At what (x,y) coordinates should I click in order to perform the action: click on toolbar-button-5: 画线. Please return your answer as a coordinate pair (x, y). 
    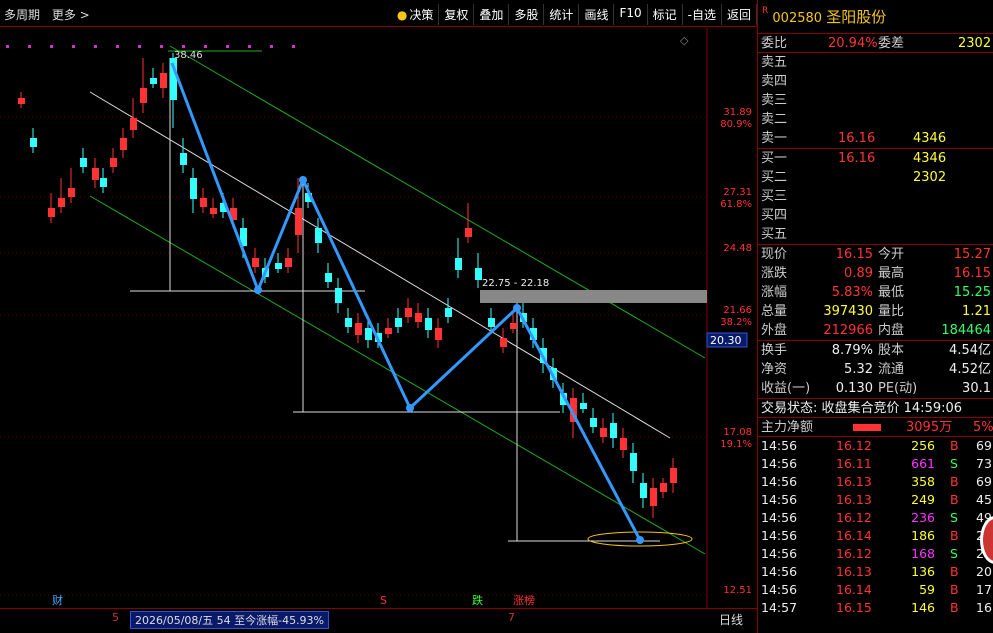
    Looking at the image, I should click on (597, 14).